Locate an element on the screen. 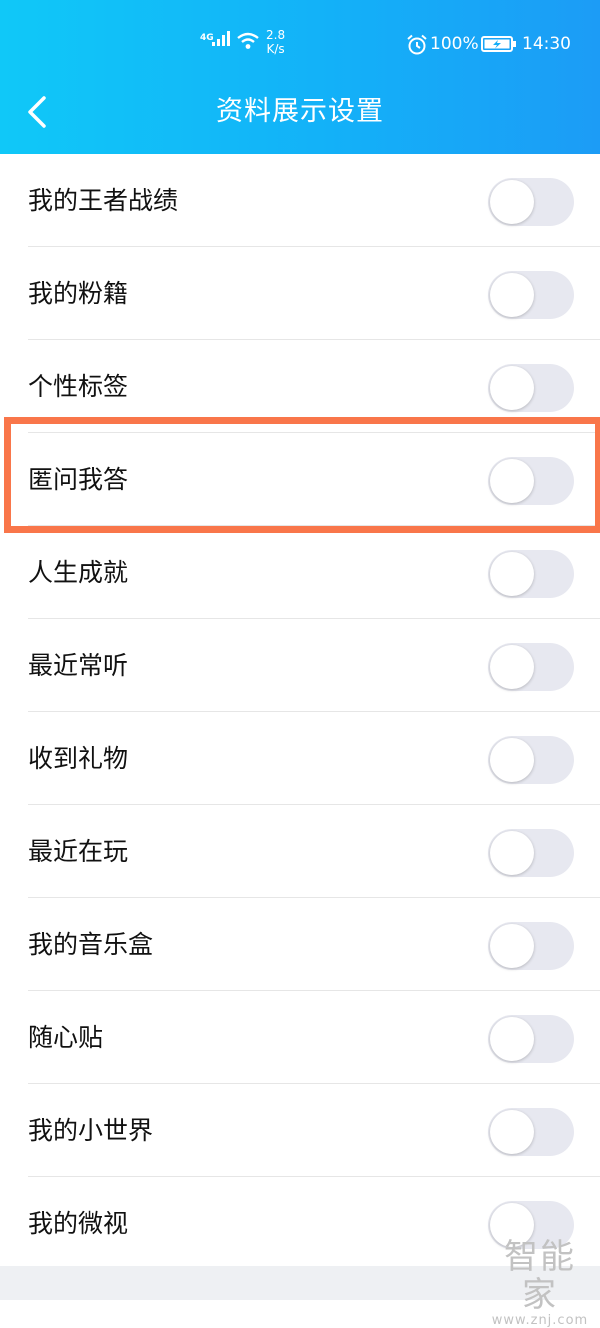 Image resolution: width=600 pixels, height=1328 pixels. wifi-icon is located at coordinates (248, 40).